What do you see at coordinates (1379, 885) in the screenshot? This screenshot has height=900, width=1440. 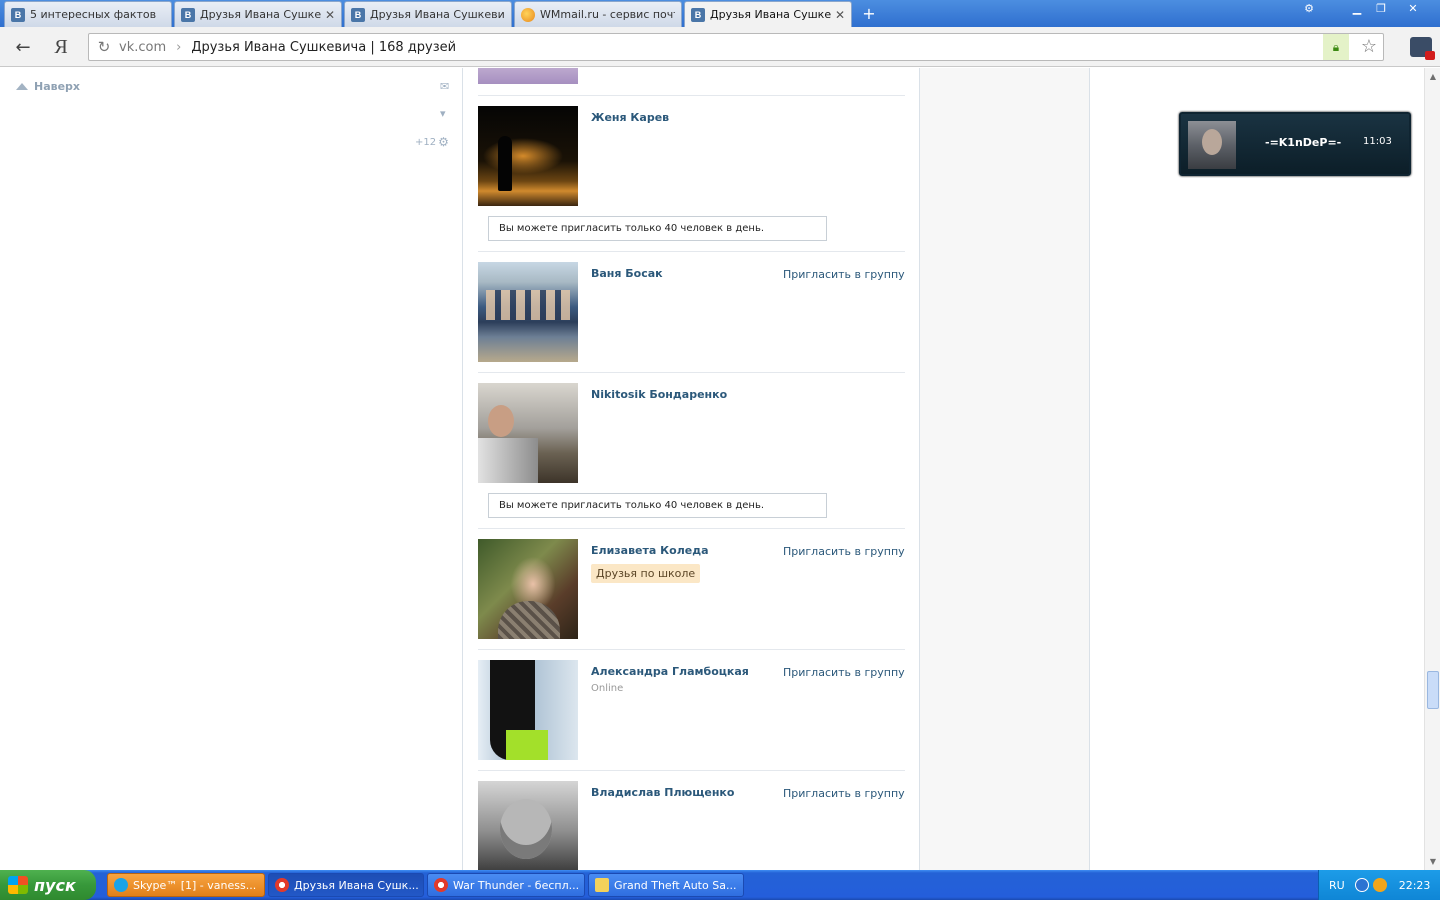 I see `tray-app-icon` at bounding box center [1379, 885].